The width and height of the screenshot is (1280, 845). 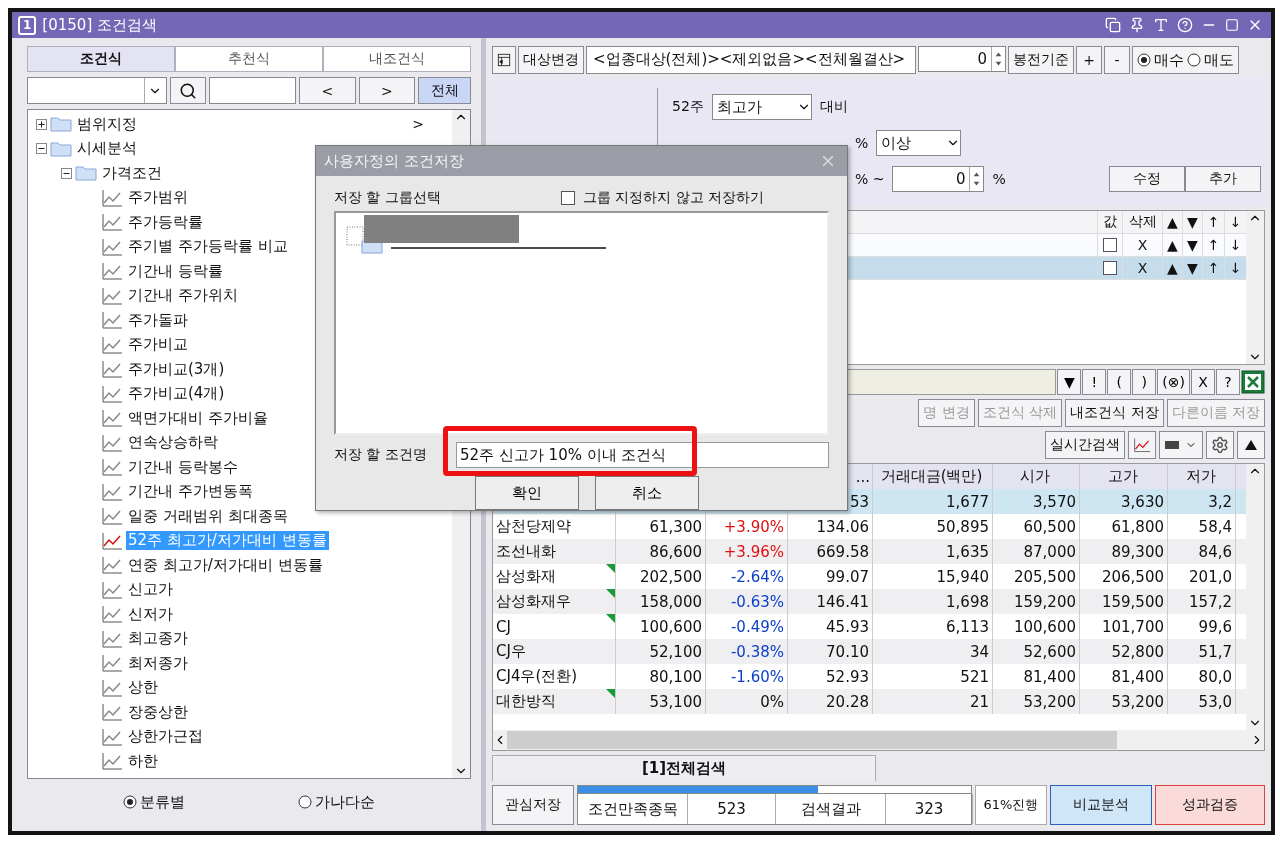 What do you see at coordinates (41, 149) in the screenshot?
I see `collapse-icon` at bounding box center [41, 149].